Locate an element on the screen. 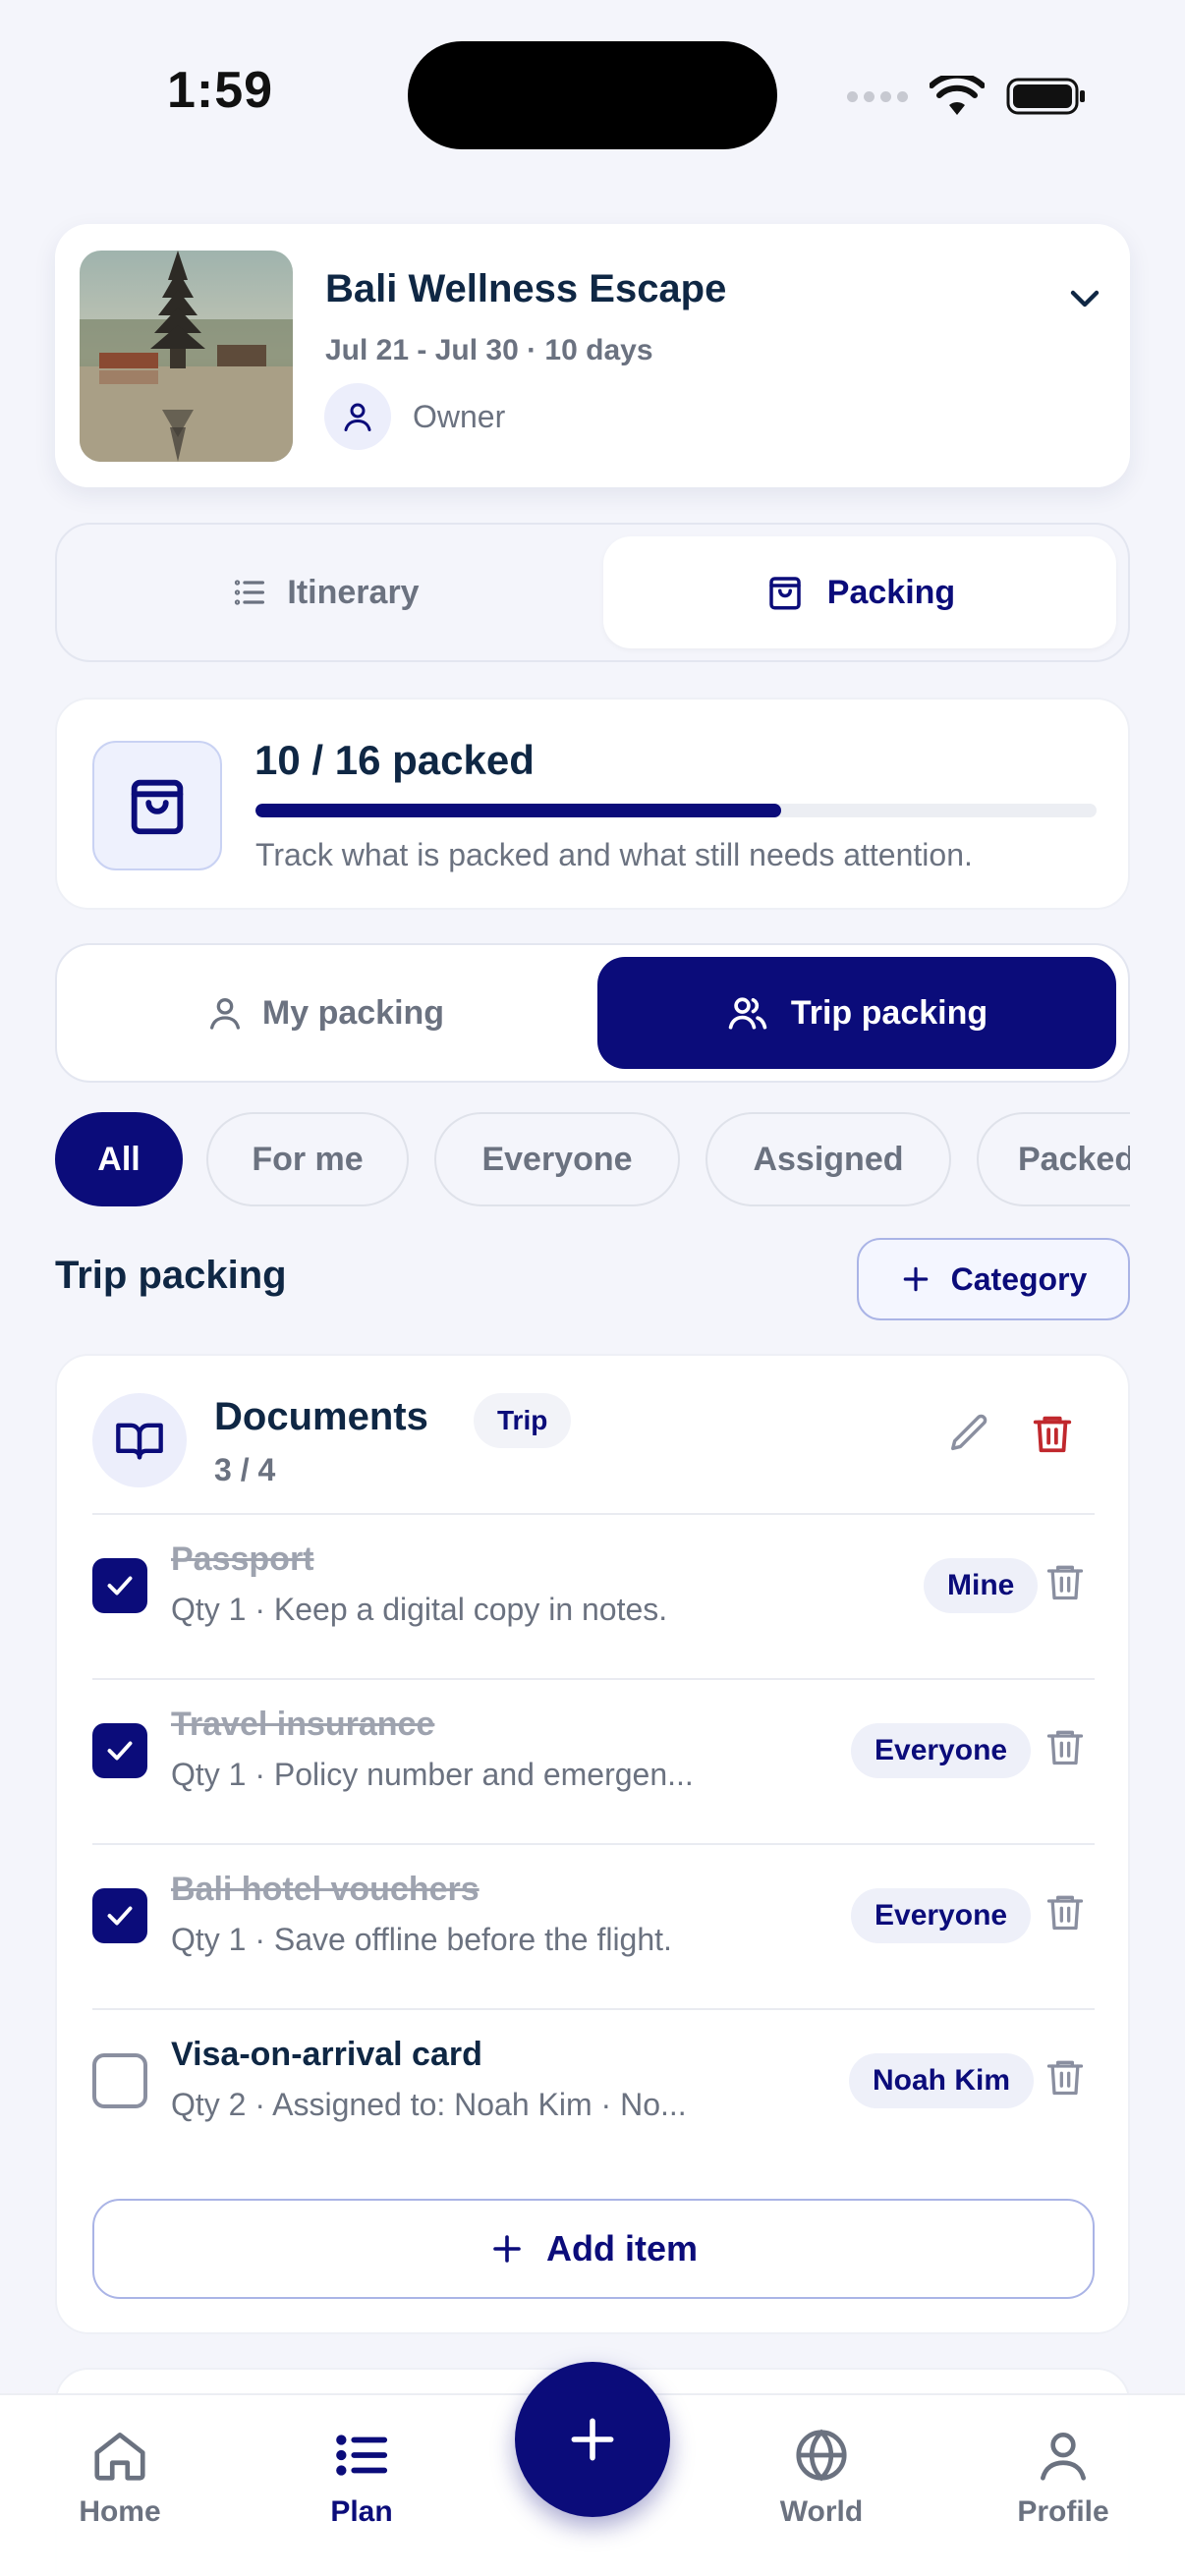 This screenshot has height=2576, width=1185. category-title: Documents is located at coordinates (321, 1416).